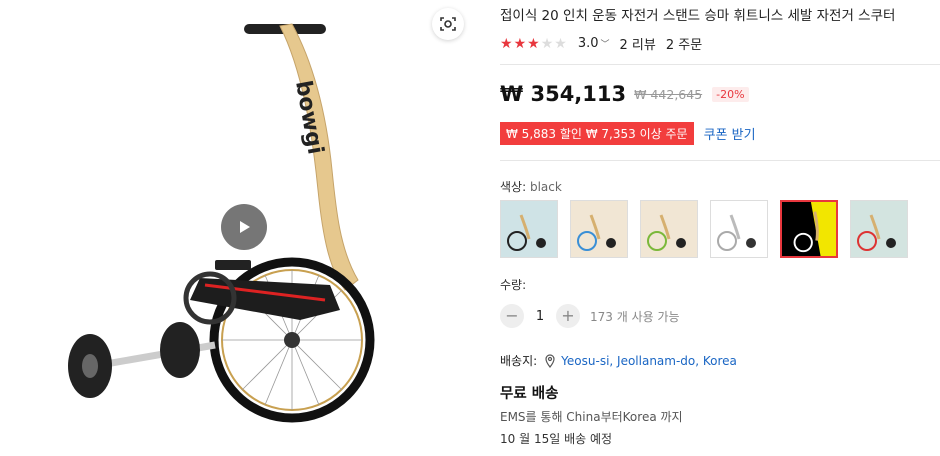  I want to click on available-stock: 173 개 사용 가능, so click(635, 316).